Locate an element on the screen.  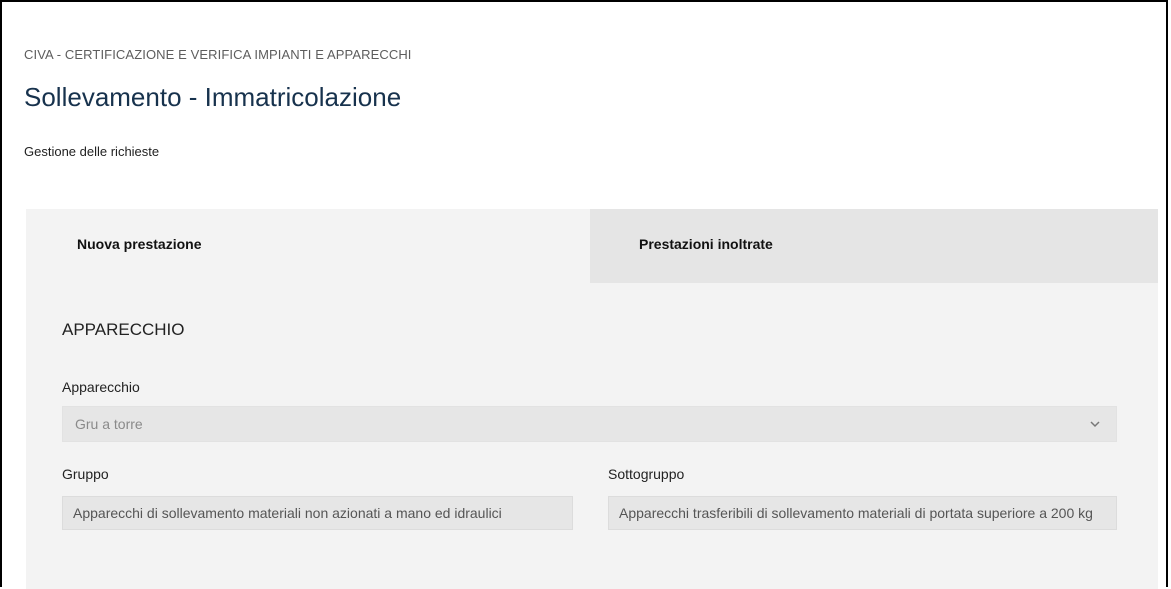
tab-prestazioni-inoltrate: Prestazioni inoltrate is located at coordinates (874, 246).